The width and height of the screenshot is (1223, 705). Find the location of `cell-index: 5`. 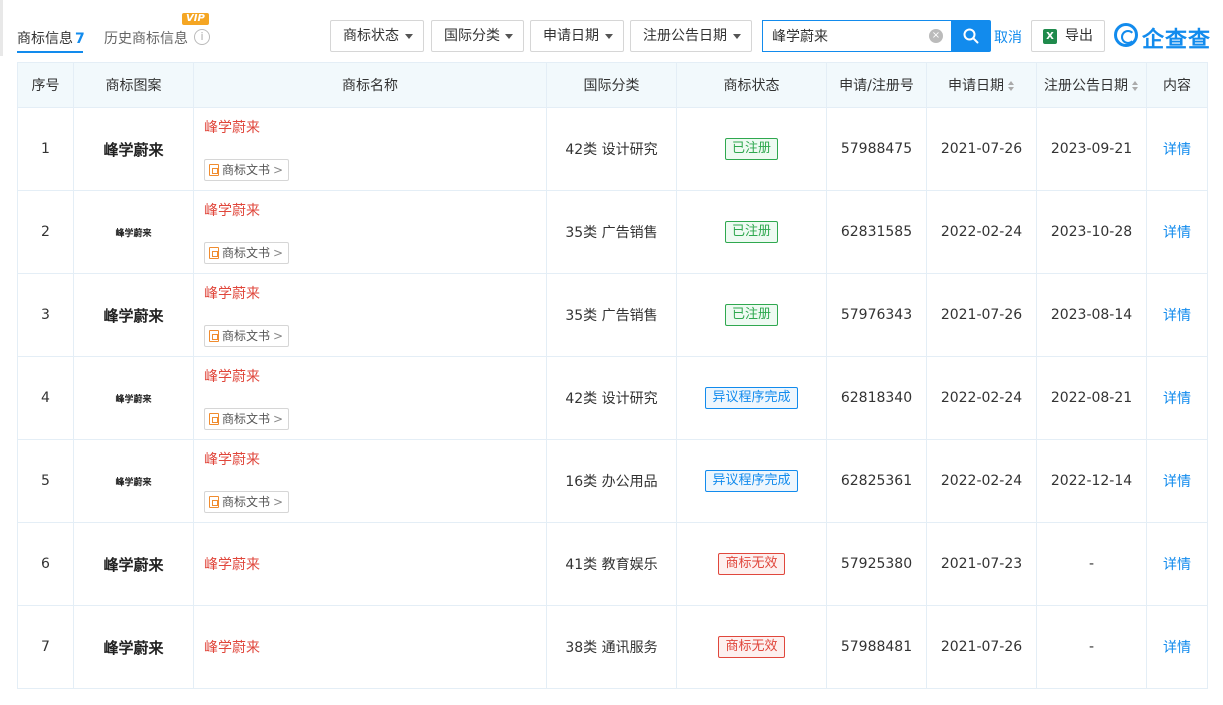

cell-index: 5 is located at coordinates (45, 481).